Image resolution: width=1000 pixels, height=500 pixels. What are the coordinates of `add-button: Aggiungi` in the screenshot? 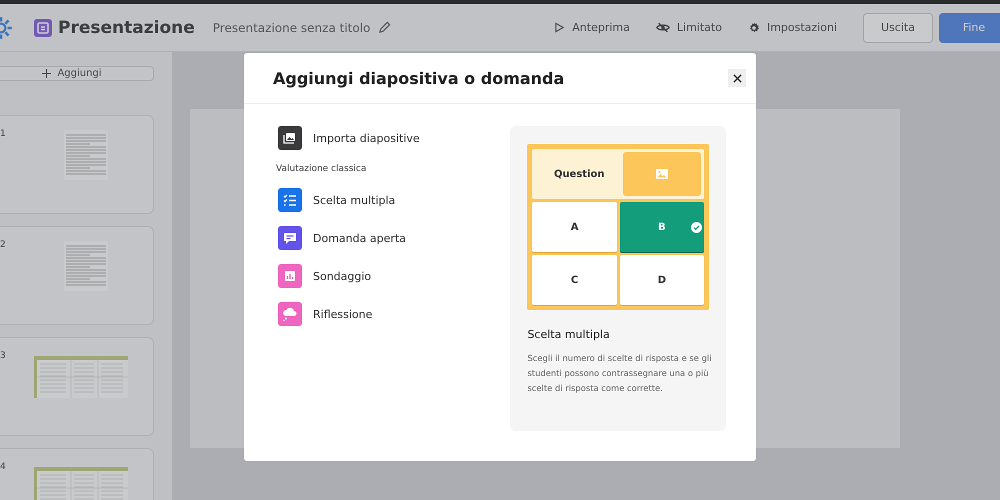 It's located at (77, 73).